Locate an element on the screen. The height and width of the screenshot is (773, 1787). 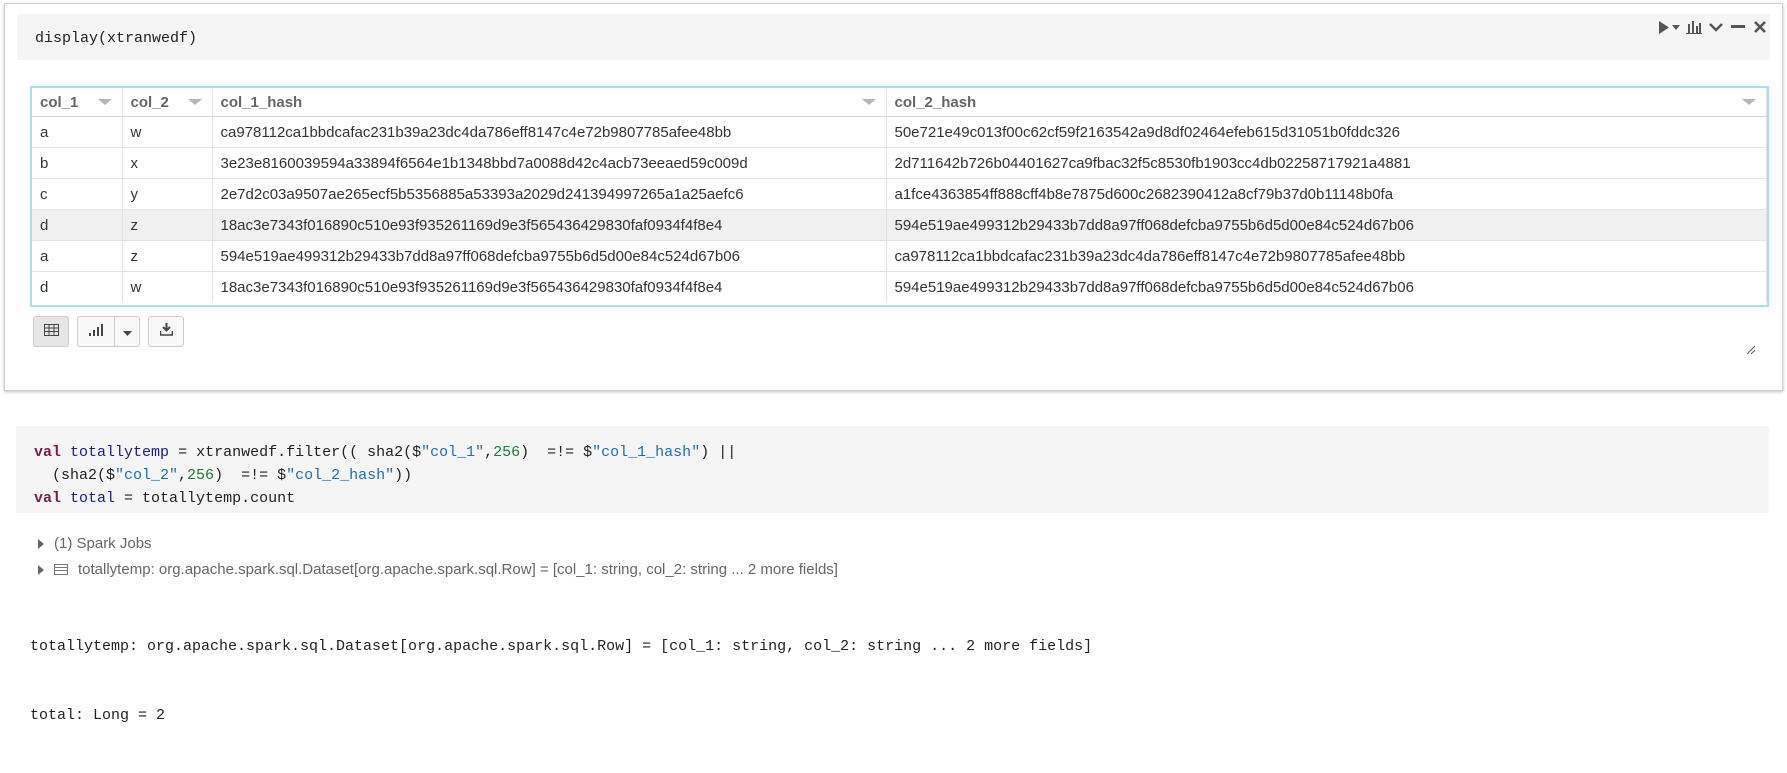
run-dropdown-icon is located at coordinates (1676, 27).